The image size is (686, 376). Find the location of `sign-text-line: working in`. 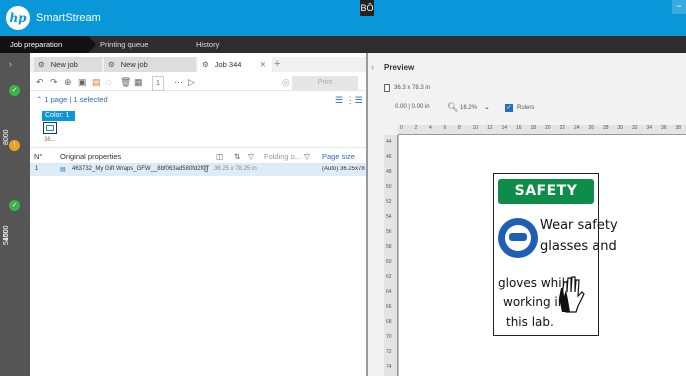

sign-text-line: working in is located at coordinates (534, 302).